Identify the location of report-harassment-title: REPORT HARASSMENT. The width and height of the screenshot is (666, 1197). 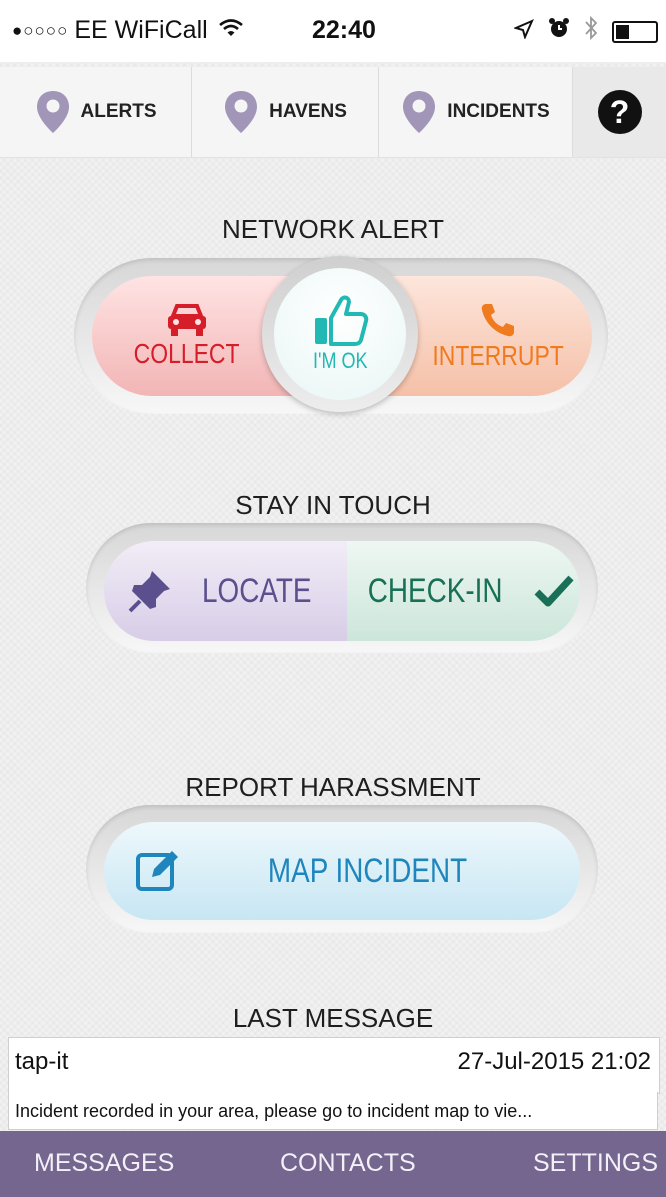
(333, 787).